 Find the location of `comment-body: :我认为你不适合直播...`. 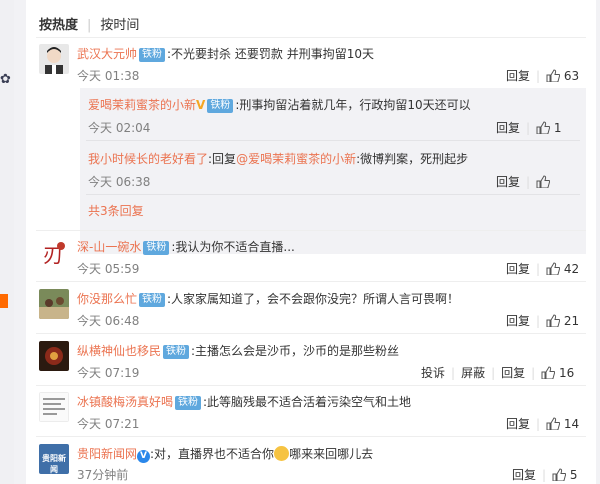

comment-body: :我认为你不适合直播... is located at coordinates (233, 247).